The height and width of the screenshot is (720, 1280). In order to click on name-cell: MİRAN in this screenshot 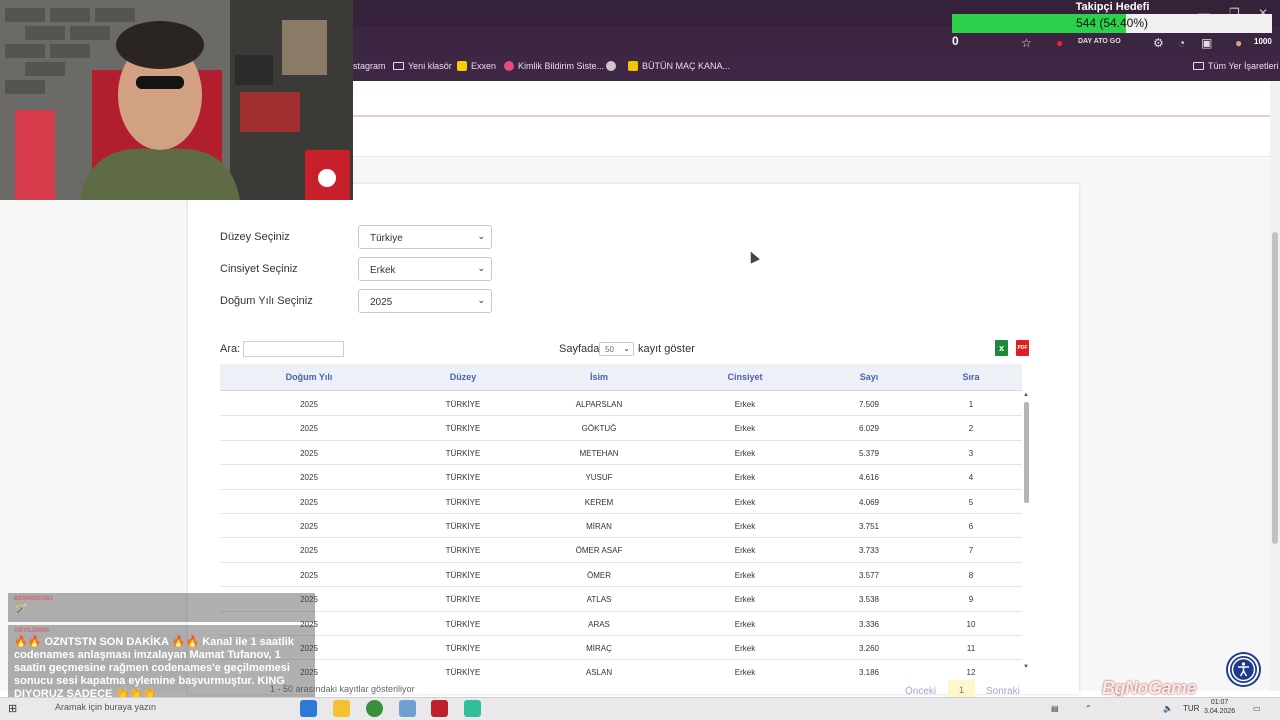, I will do `click(599, 526)`.